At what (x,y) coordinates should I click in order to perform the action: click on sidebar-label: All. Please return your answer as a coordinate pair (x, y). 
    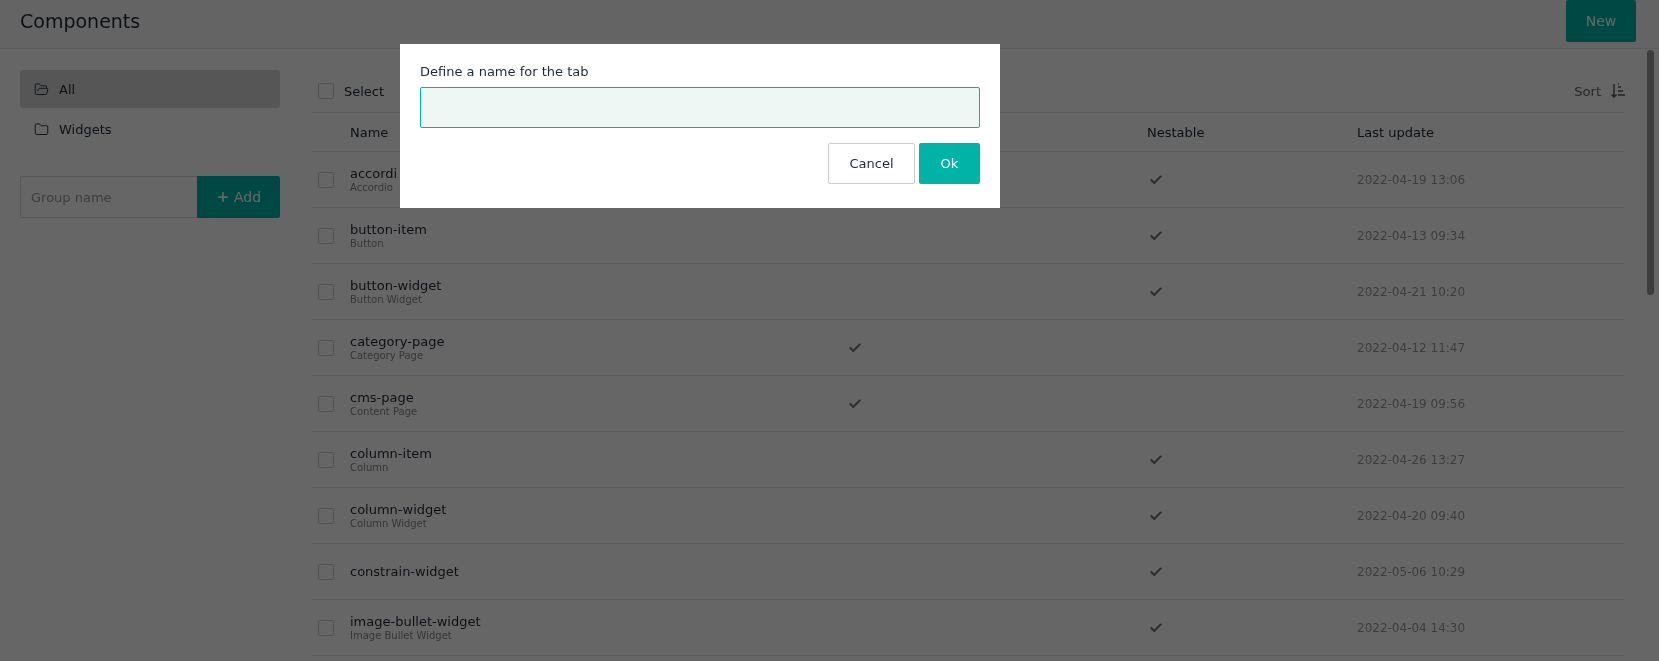
    Looking at the image, I should click on (67, 89).